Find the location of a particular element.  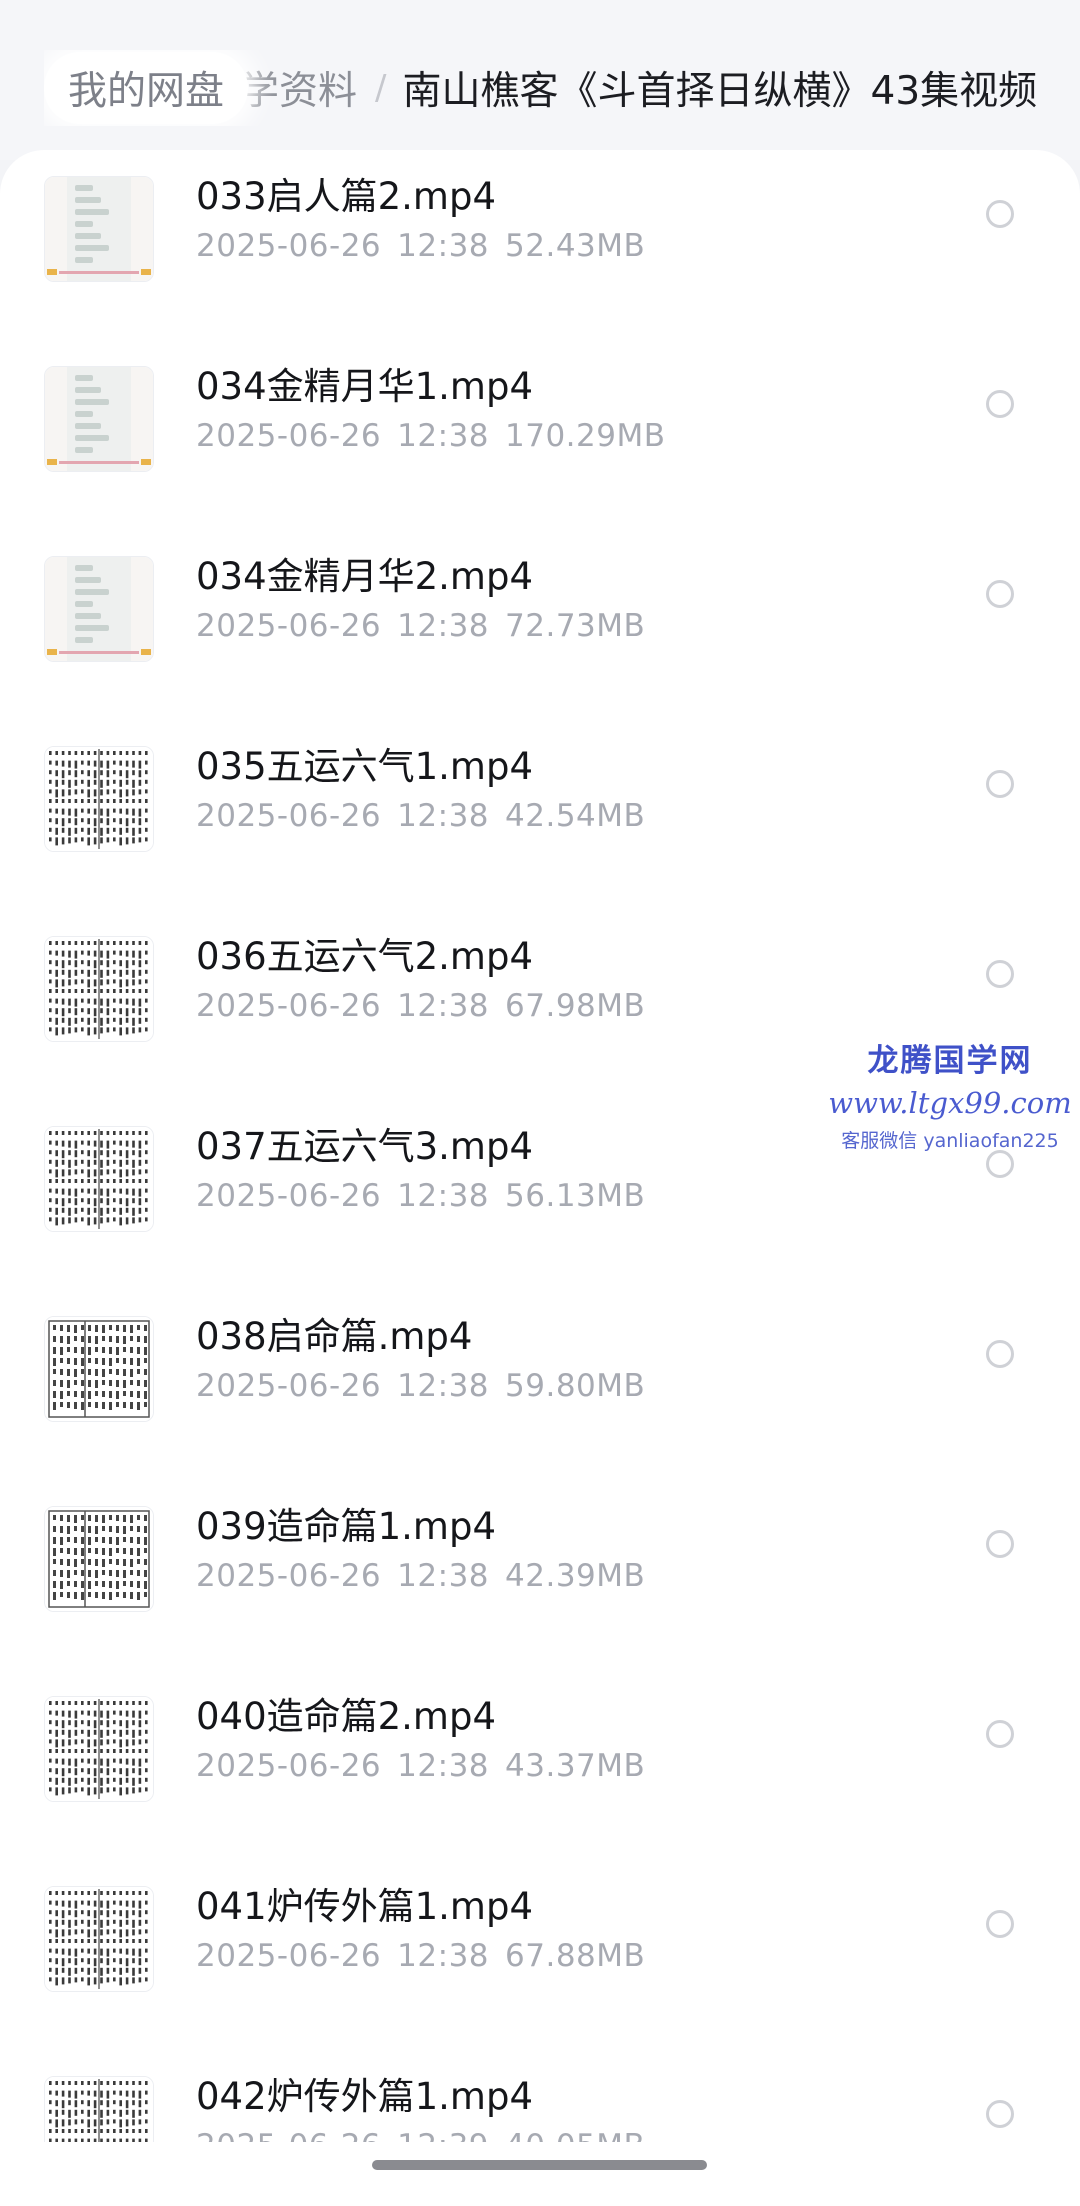

file-row: 040造命篇2.mp4 2025-06-26 12:38 43.37MB is located at coordinates (540, 1781).